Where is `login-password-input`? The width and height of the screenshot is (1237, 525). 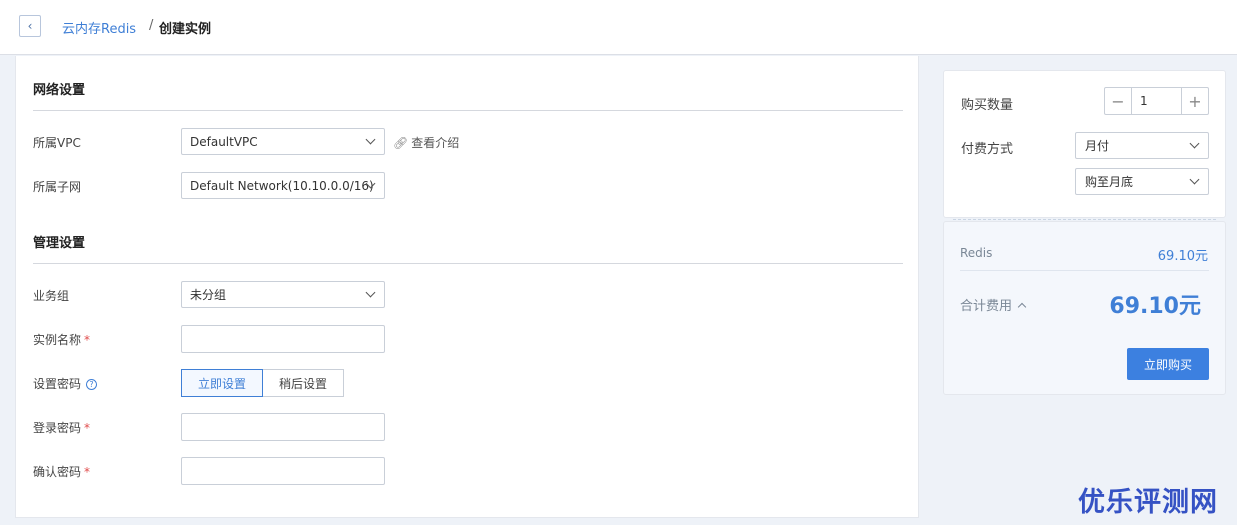 login-password-input is located at coordinates (283, 427).